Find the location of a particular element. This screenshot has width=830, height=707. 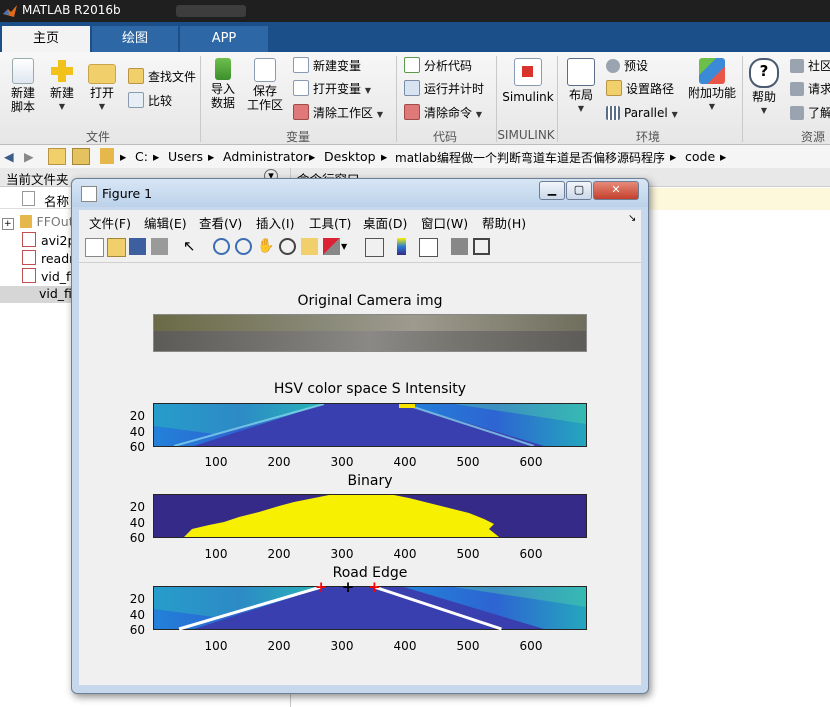

list-item: readr is located at coordinates (48, 258).